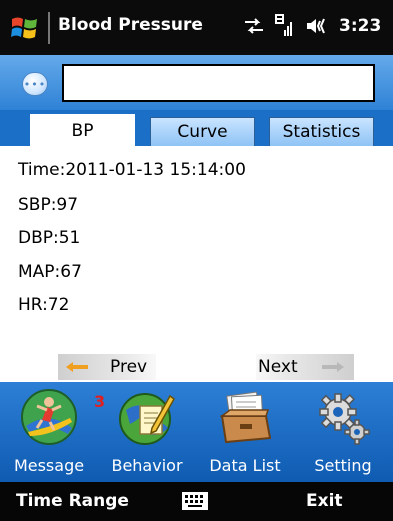 The height and width of the screenshot is (521, 393). Describe the element at coordinates (147, 465) in the screenshot. I see `app-behavior-label: Behavior` at that location.